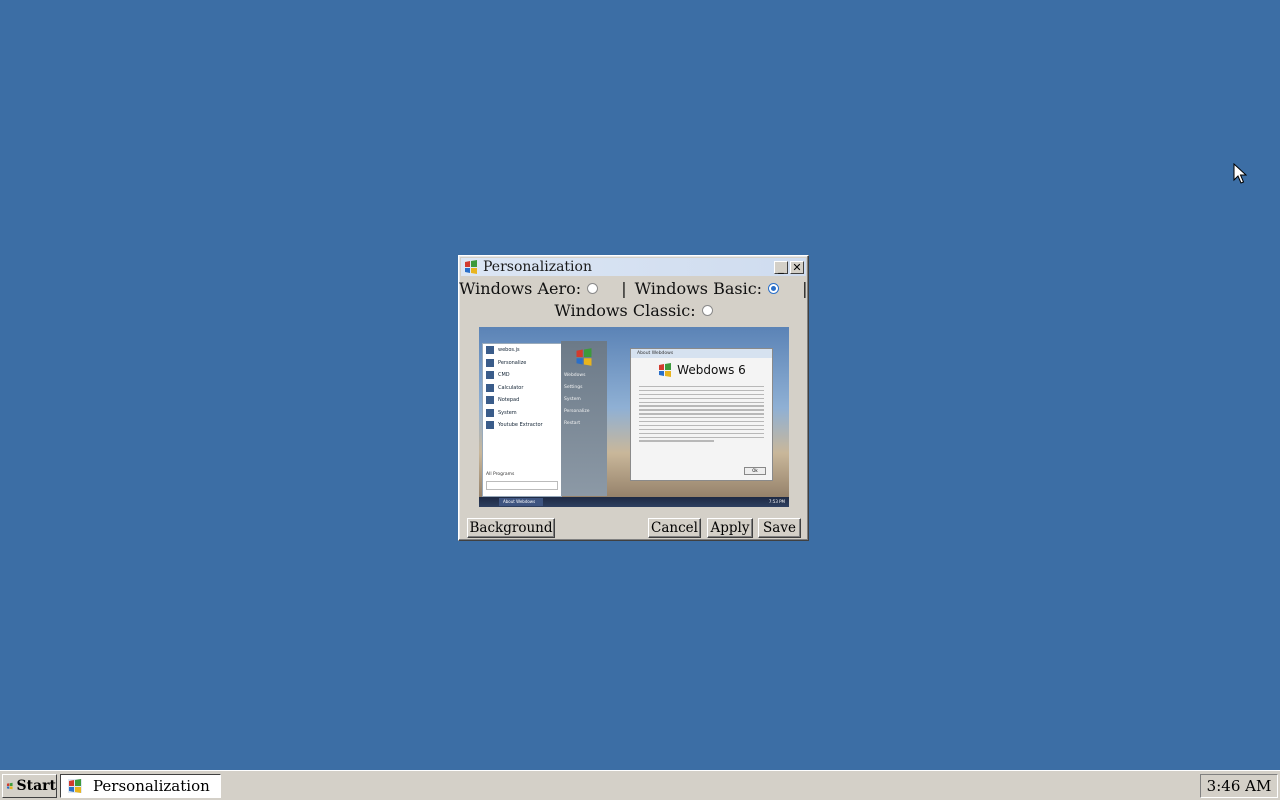 The height and width of the screenshot is (800, 1280). What do you see at coordinates (640, 785) in the screenshot?
I see `taskbar: Start Personalization 3:46 AM` at bounding box center [640, 785].